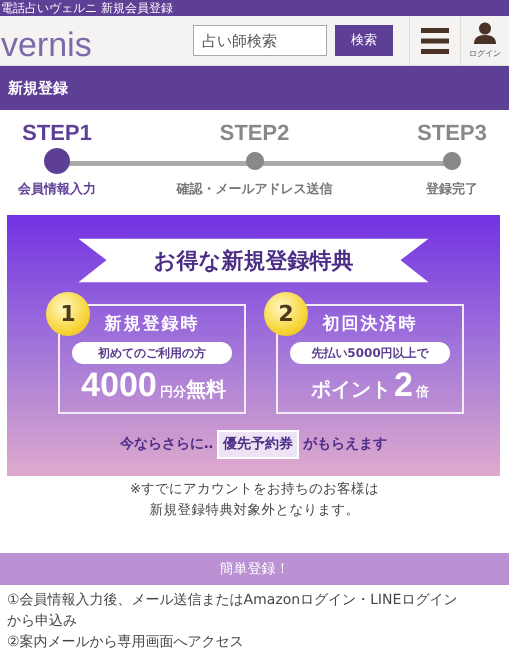  What do you see at coordinates (260, 40) in the screenshot?
I see `search-field: 占い師検索` at bounding box center [260, 40].